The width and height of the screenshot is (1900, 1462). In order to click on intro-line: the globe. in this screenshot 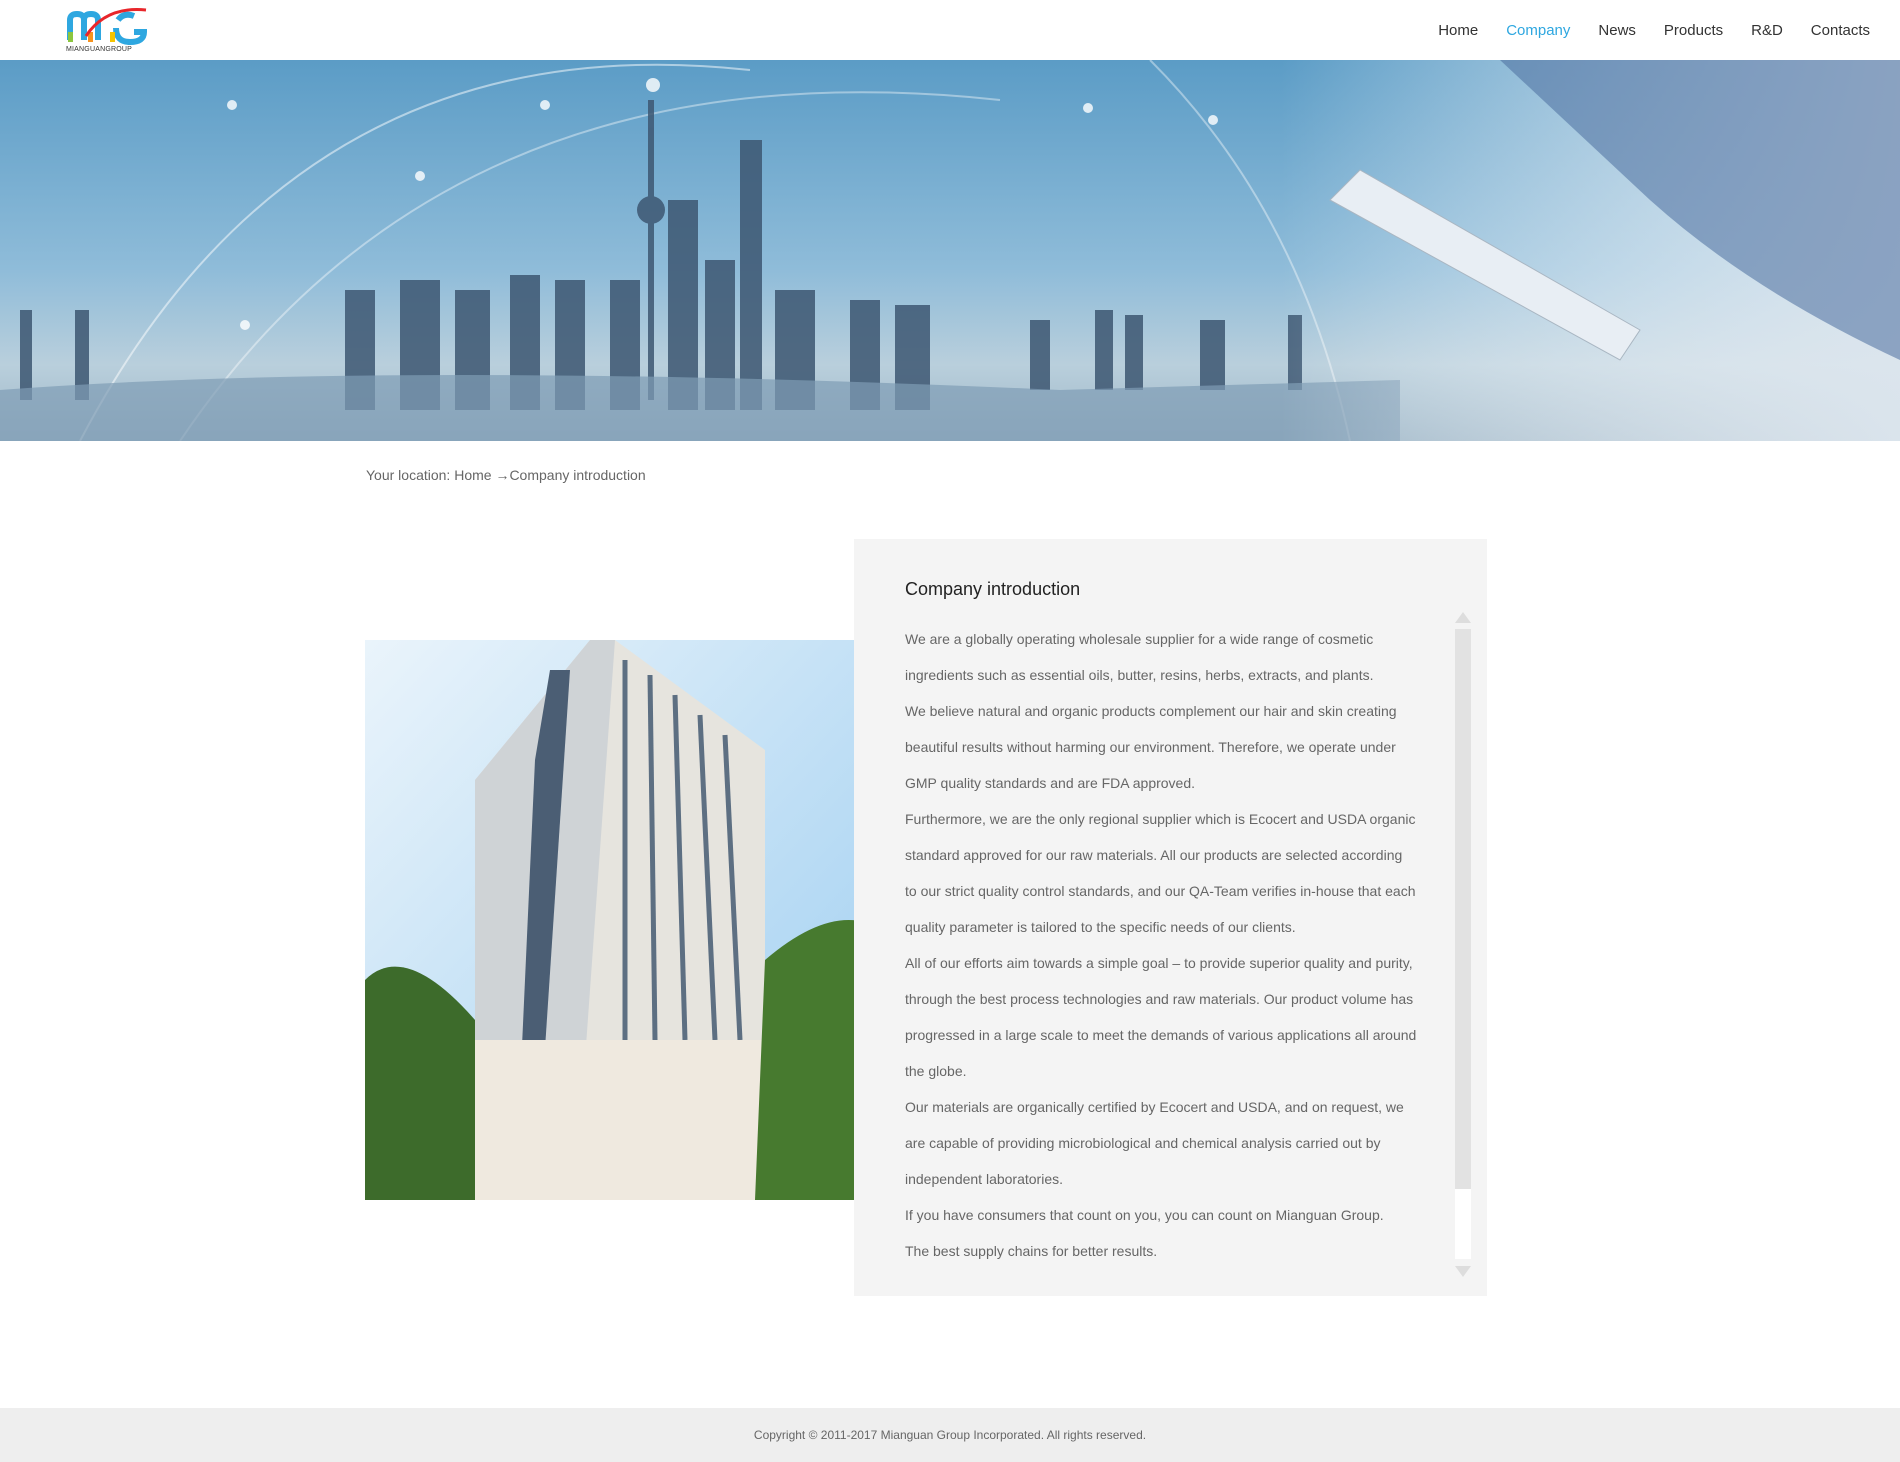, I will do `click(936, 1071)`.